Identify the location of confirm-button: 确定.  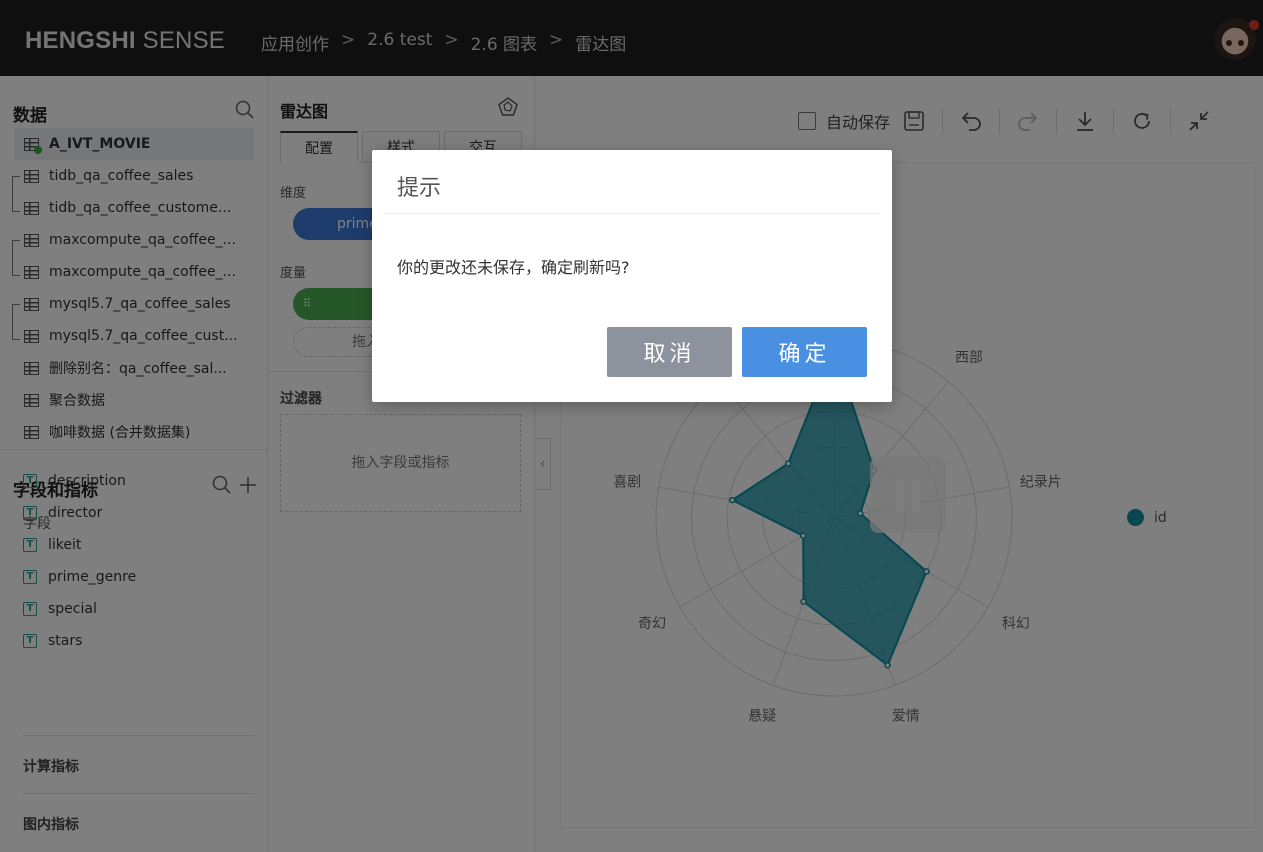
(804, 352).